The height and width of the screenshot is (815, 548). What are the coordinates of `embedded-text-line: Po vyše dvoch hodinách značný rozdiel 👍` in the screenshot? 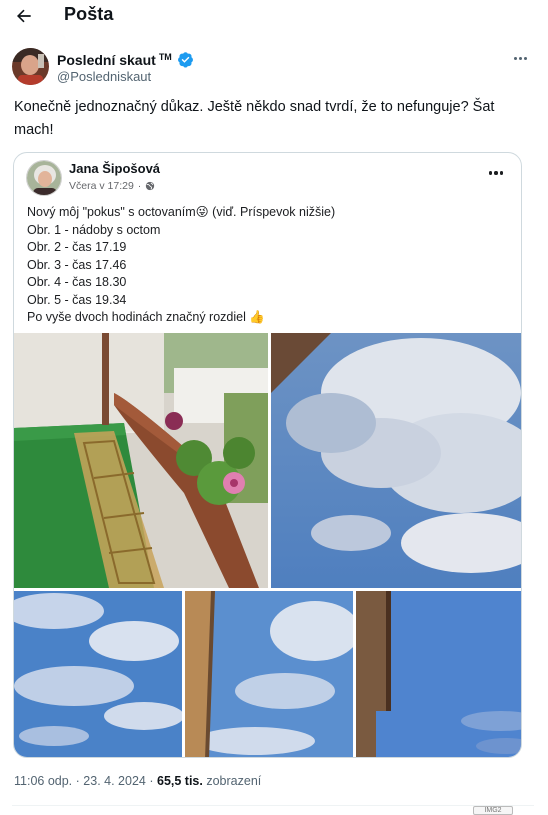 It's located at (146, 317).